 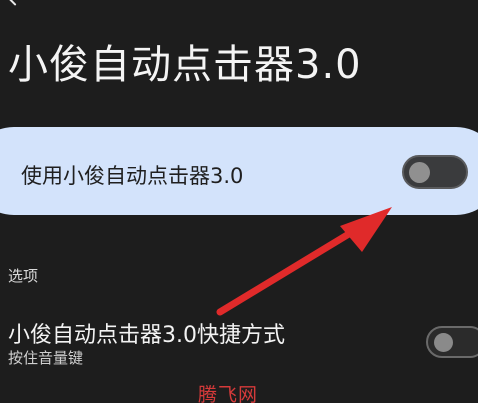 What do you see at coordinates (13, 3) in the screenshot?
I see `back-arrow-icon` at bounding box center [13, 3].